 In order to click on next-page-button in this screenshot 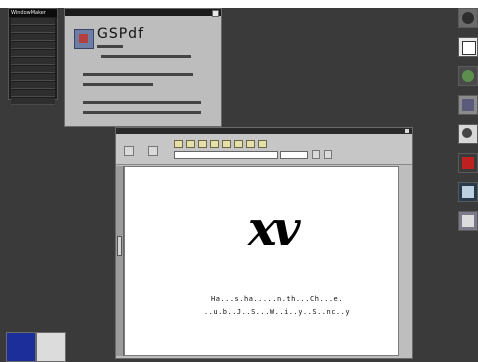, I will do `click(153, 151)`.